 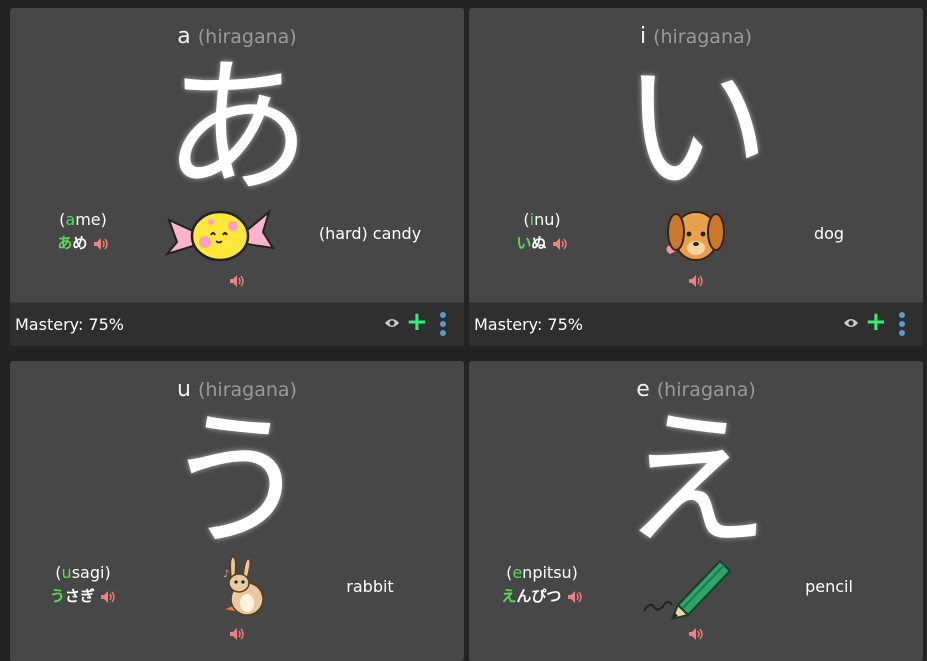 What do you see at coordinates (83, 219) in the screenshot?
I see `example-word-romaji: (ame)` at bounding box center [83, 219].